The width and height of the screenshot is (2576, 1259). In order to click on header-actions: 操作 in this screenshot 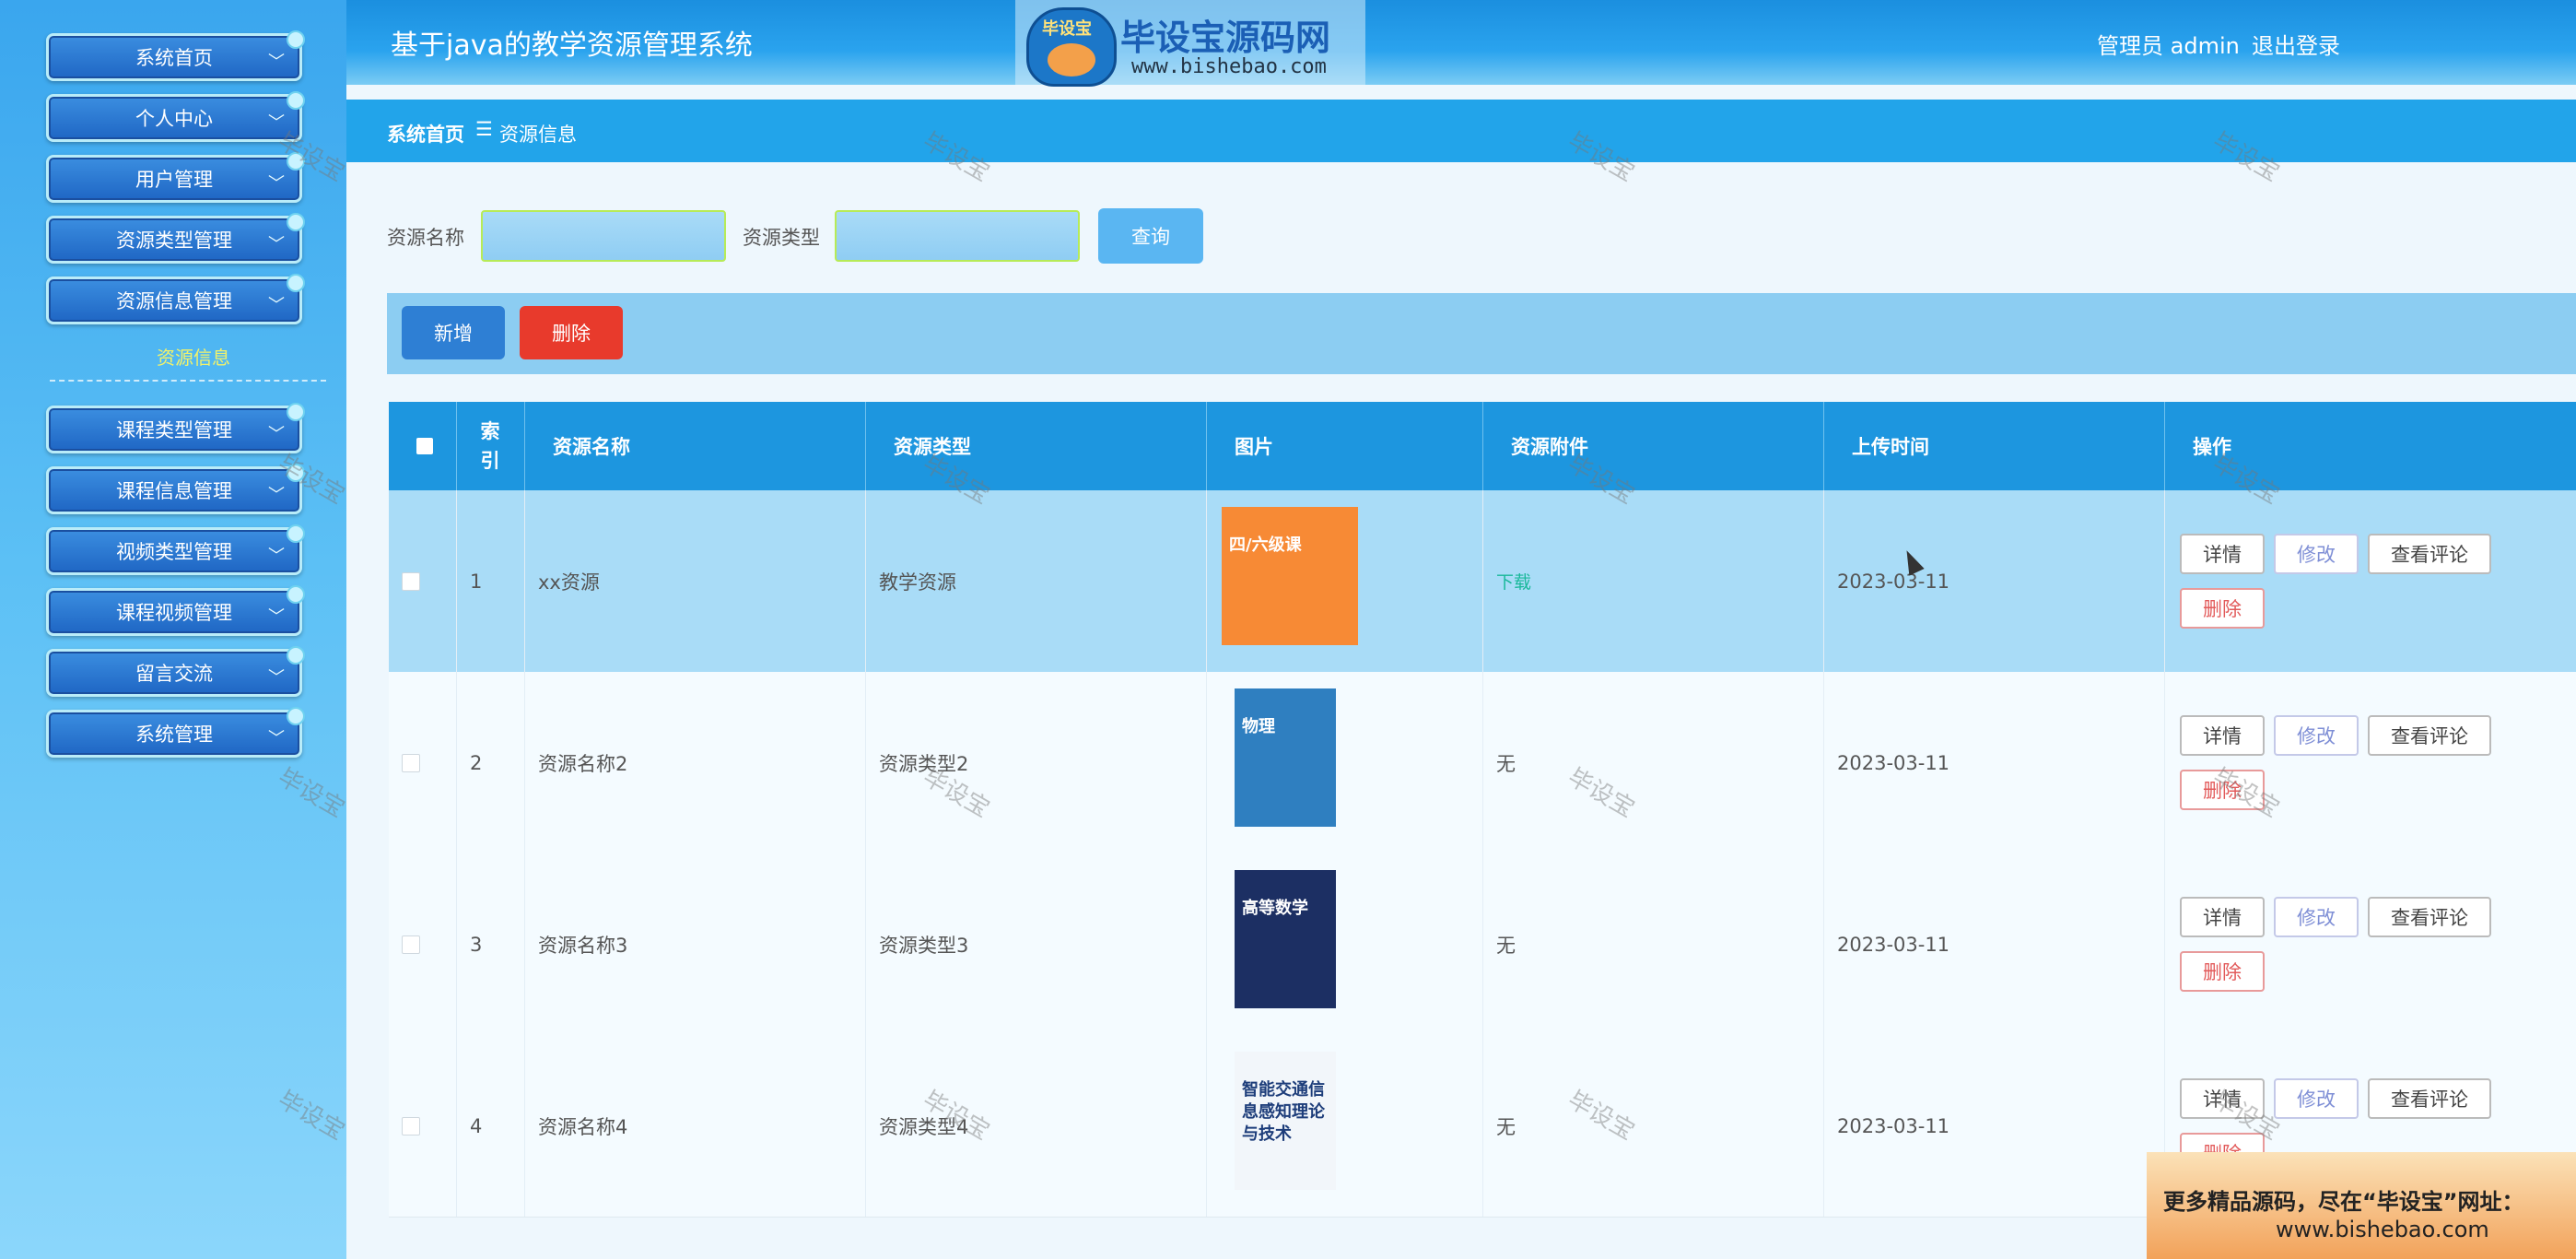, I will do `click(2212, 447)`.